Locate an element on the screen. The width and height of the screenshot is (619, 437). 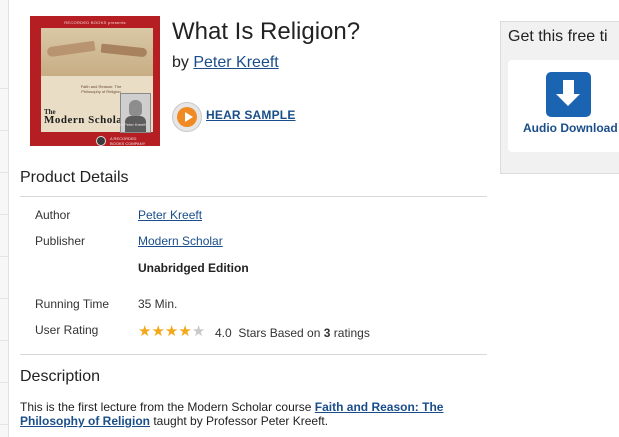
author-link: Peter Kreeft is located at coordinates (235, 62).